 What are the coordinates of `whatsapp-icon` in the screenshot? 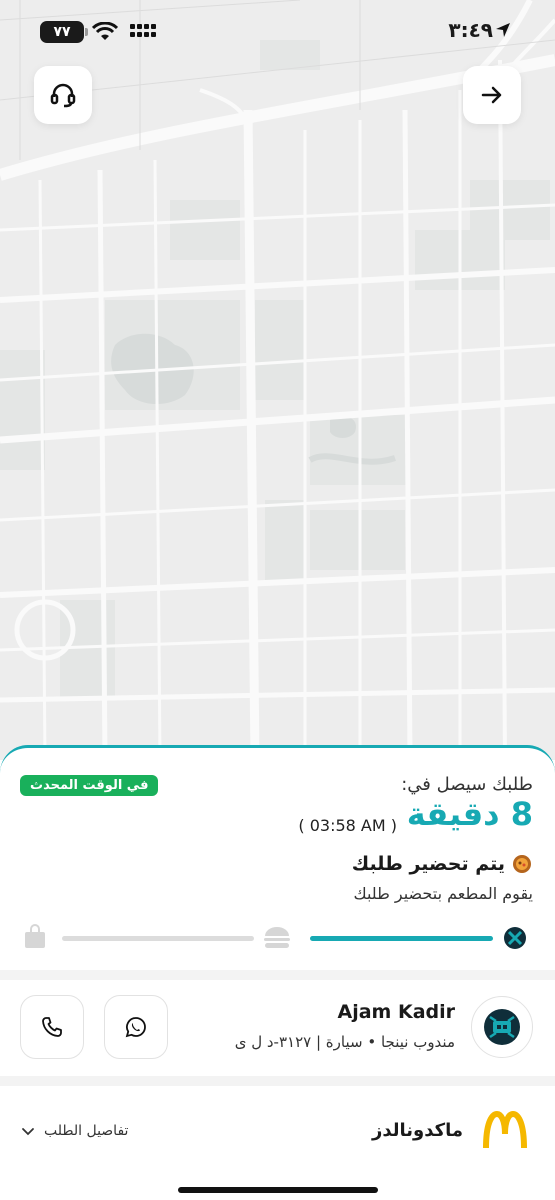 It's located at (135, 1027).